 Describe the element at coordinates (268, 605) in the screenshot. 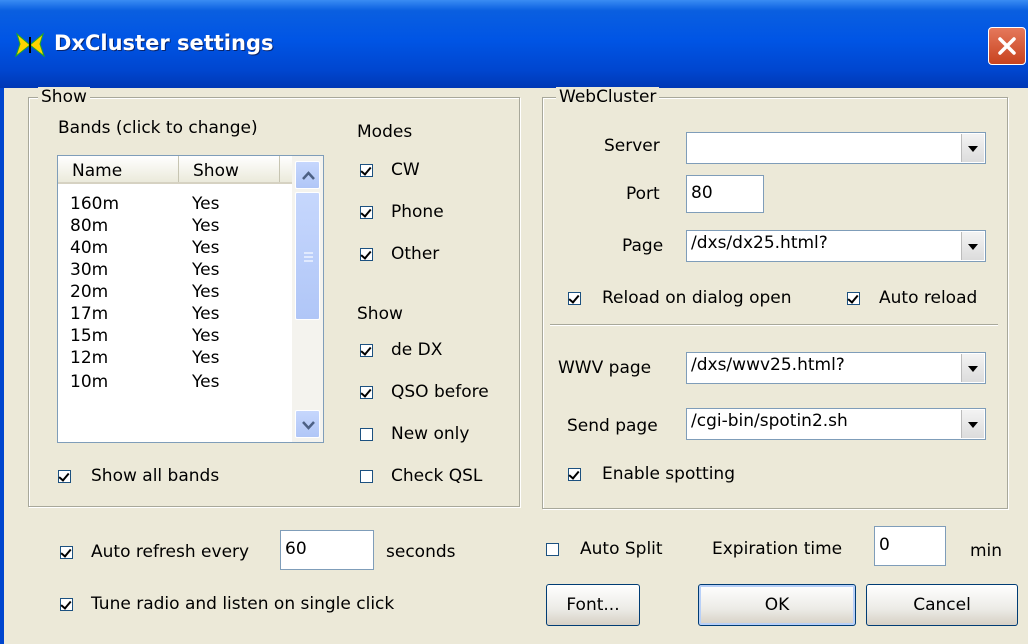

I see `tune-radio-checkbox: Tune radio and listen on single click` at that location.